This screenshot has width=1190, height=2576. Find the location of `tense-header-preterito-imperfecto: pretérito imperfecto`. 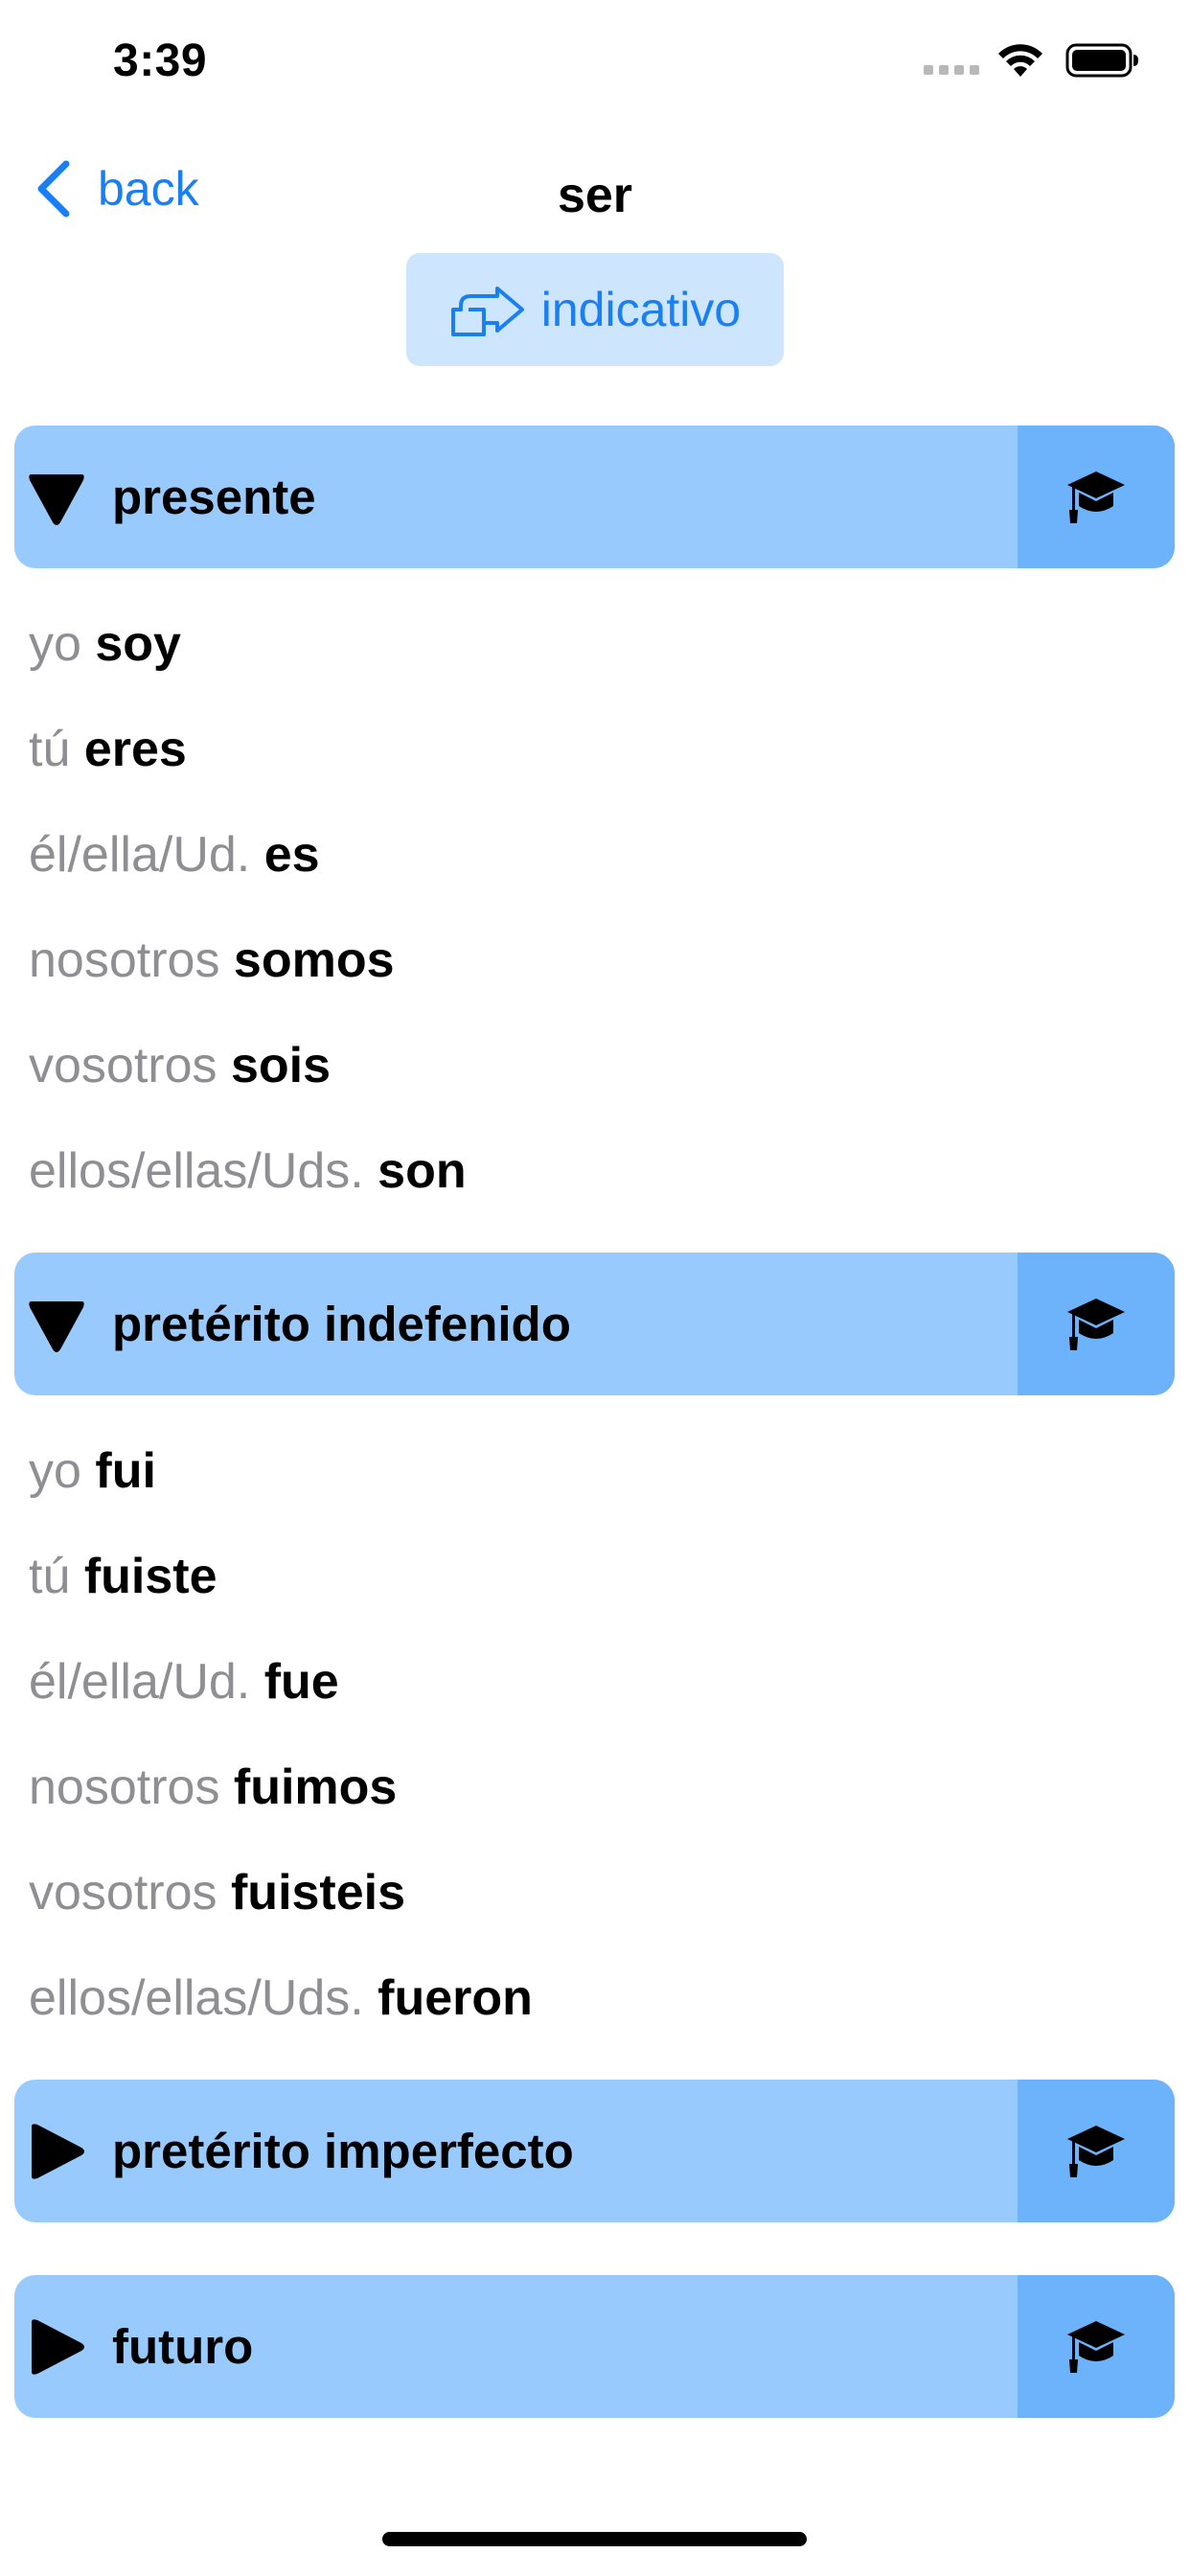

tense-header-preterito-imperfecto: pretérito imperfecto is located at coordinates (594, 2151).